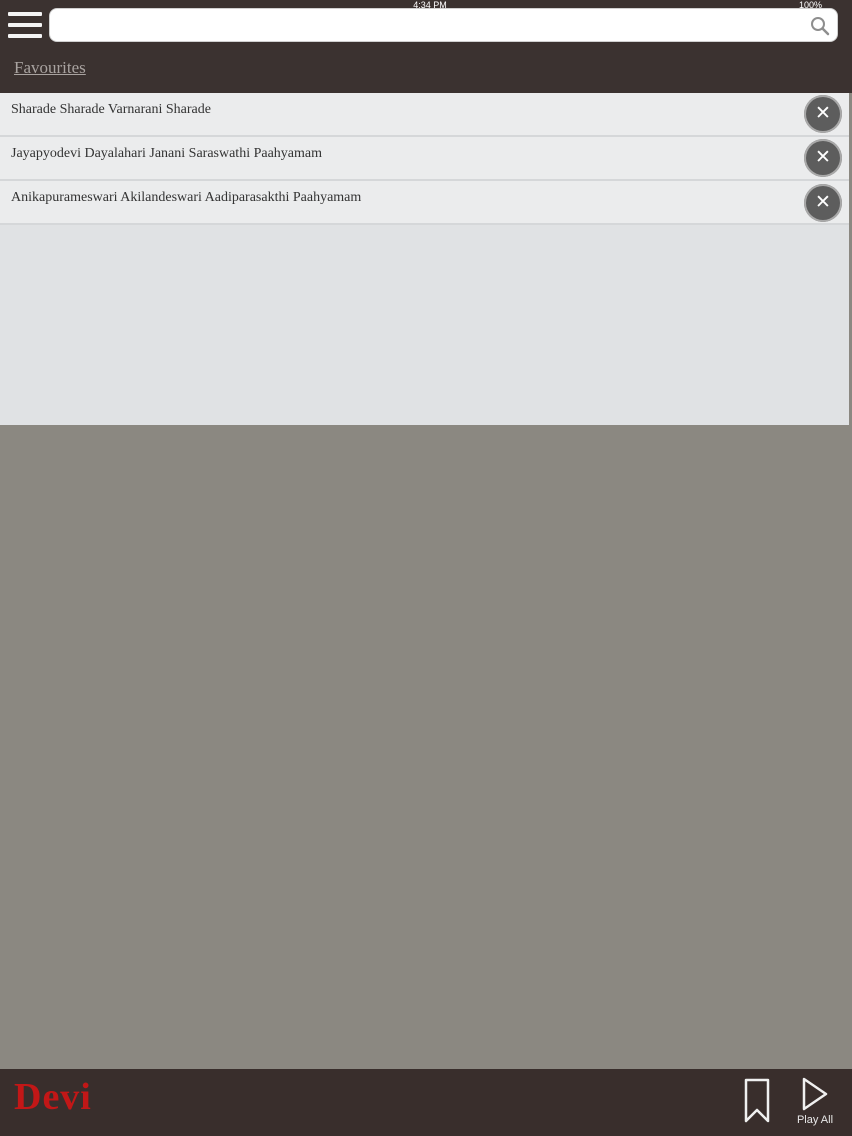 The width and height of the screenshot is (852, 1136). What do you see at coordinates (426, 1102) in the screenshot?
I see `bottom-toolbar: Devi Play All` at bounding box center [426, 1102].